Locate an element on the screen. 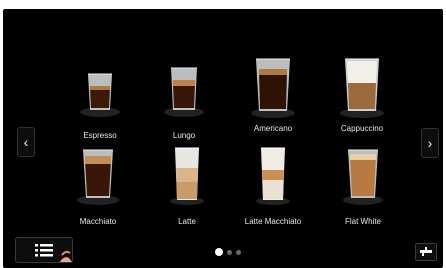 This screenshot has height=268, width=446. carousel-next-button: › is located at coordinates (430, 143).